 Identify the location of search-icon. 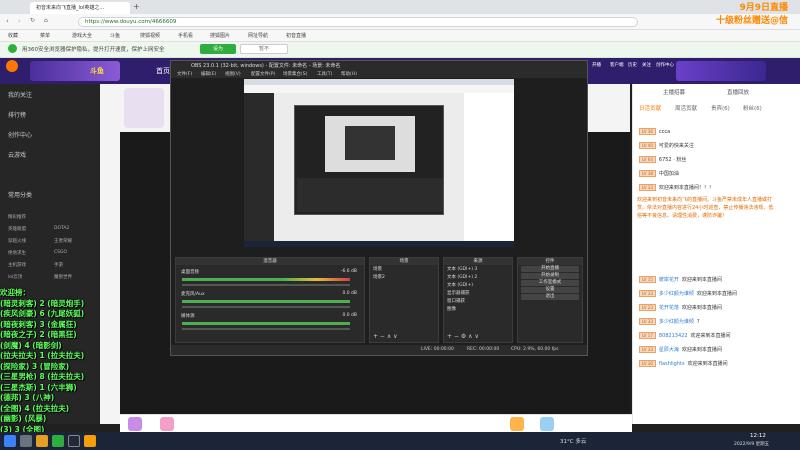
(26, 441).